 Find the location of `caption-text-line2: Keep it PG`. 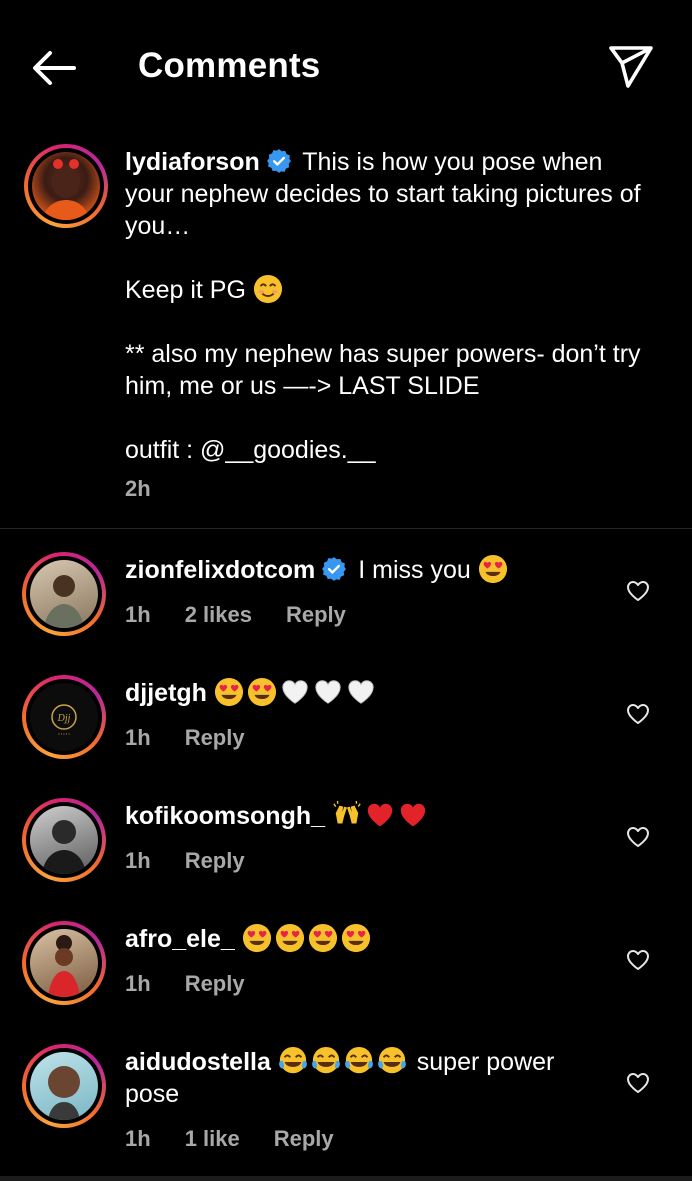

caption-text-line2: Keep it PG is located at coordinates (185, 290).